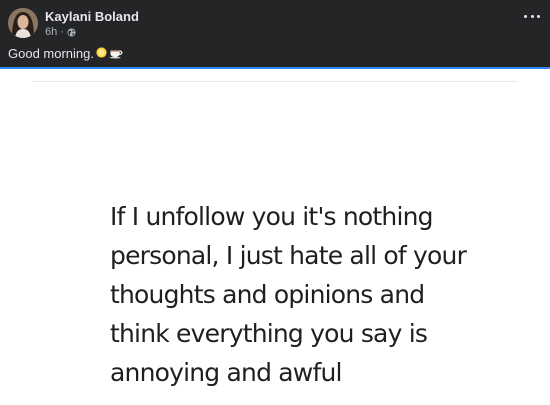  I want to click on author-name: Kaylani Boland, so click(92, 16).